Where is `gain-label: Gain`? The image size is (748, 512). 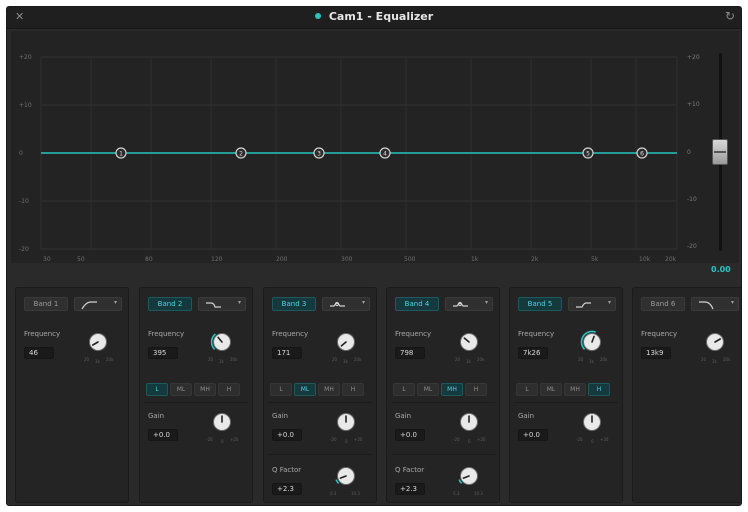
gain-label: Gain is located at coordinates (156, 416).